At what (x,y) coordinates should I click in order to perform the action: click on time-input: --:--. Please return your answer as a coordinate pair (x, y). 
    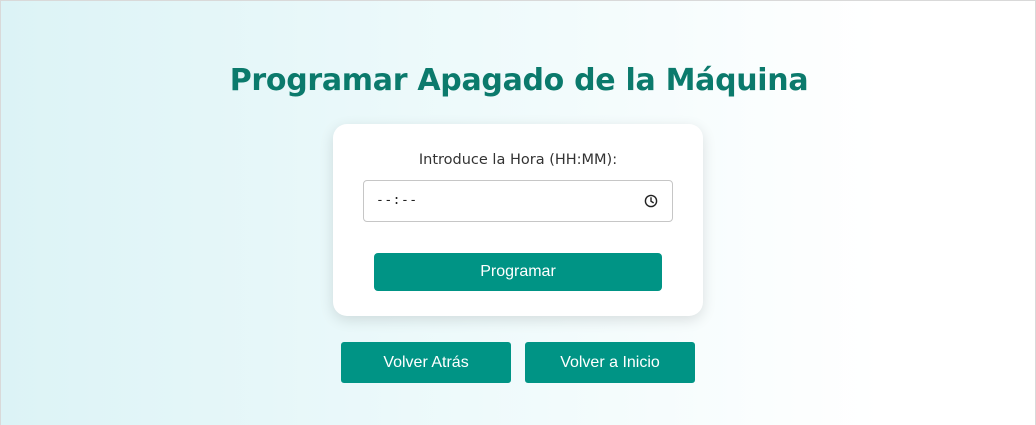
    Looking at the image, I should click on (518, 201).